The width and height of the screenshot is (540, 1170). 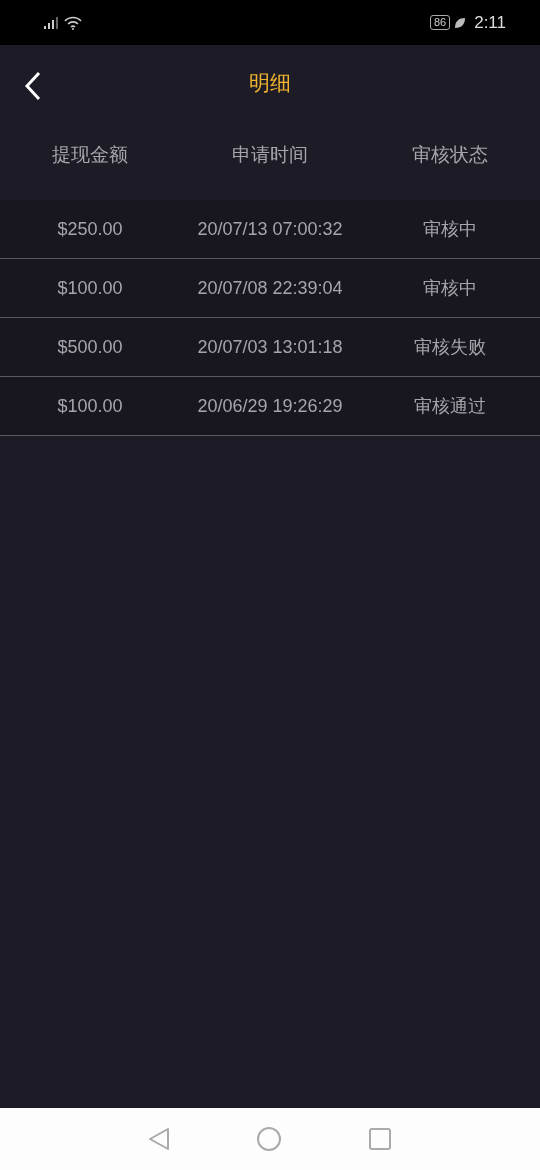 I want to click on column-header: 审核状态, so click(x=450, y=154).